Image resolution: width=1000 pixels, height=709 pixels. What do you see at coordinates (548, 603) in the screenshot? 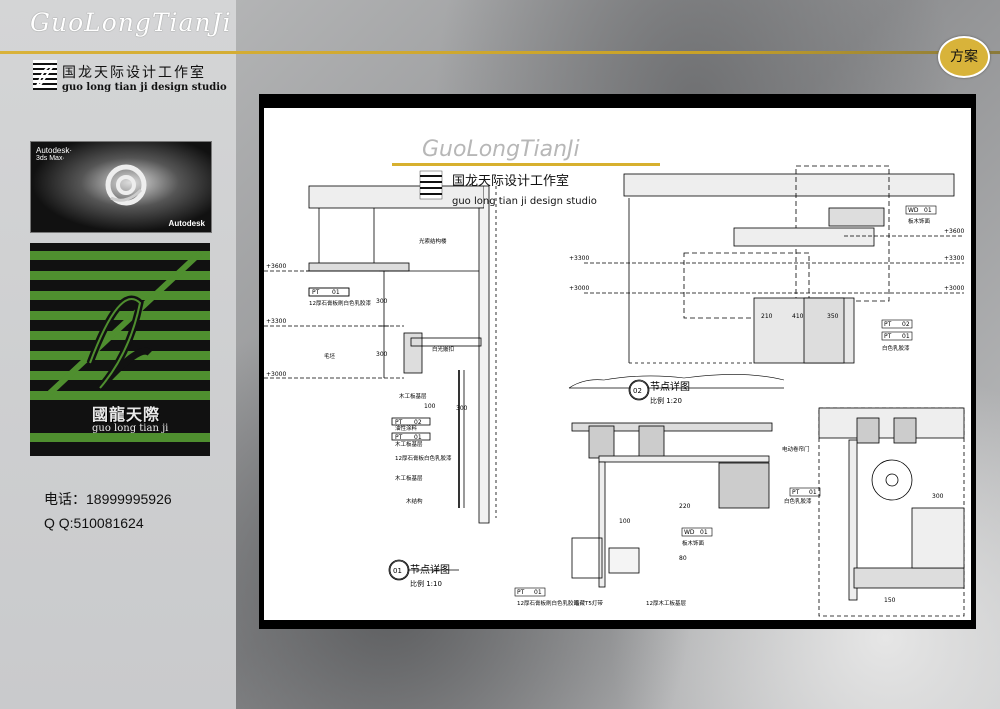
I see `note3-0: 12厚石膏板刷白色乳胶漆` at bounding box center [548, 603].